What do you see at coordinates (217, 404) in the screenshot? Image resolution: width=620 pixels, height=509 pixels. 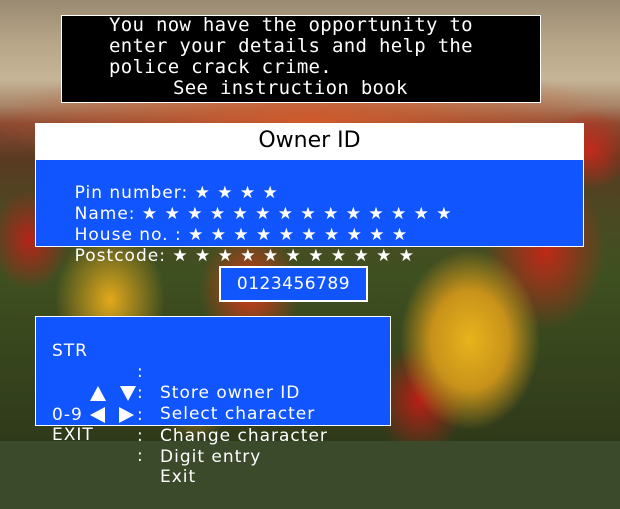 I see `help-row-change: : Change character` at bounding box center [217, 404].